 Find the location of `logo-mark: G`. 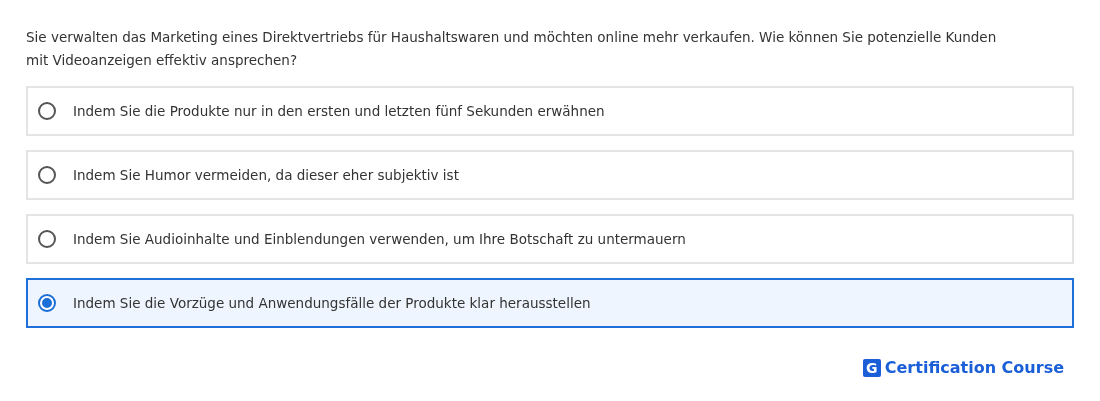

logo-mark: G is located at coordinates (871, 367).